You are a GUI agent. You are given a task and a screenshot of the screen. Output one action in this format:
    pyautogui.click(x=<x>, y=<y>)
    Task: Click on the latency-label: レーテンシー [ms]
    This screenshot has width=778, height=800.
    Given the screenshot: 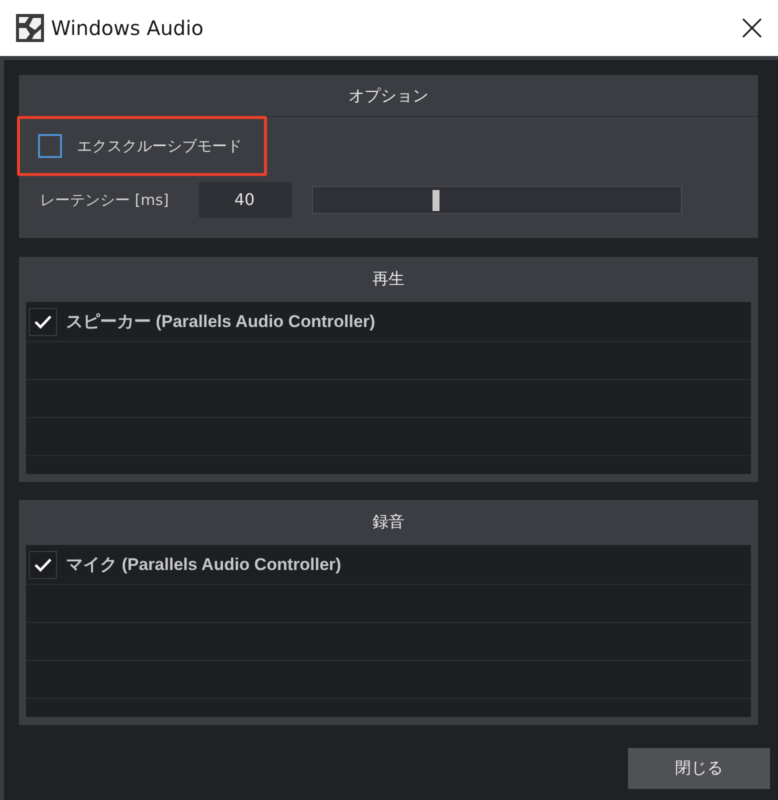 What is the action you would take?
    pyautogui.click(x=105, y=200)
    